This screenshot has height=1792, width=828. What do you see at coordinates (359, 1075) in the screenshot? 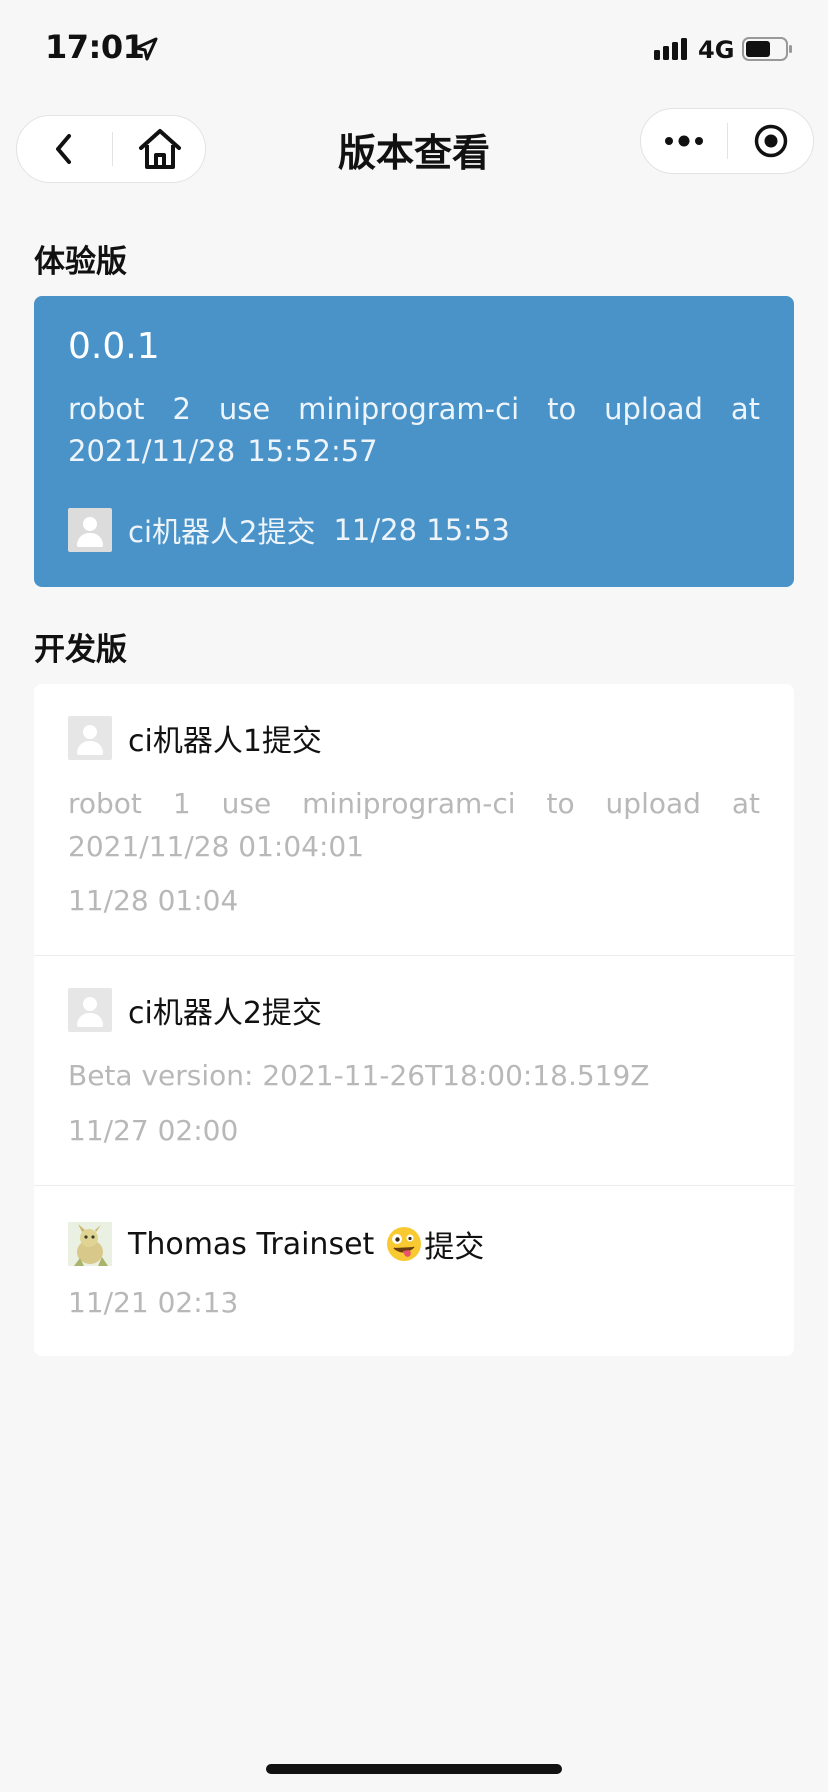
I see `dev-description: Beta version: 2021-11-26T18:00:18.519Z` at bounding box center [359, 1075].